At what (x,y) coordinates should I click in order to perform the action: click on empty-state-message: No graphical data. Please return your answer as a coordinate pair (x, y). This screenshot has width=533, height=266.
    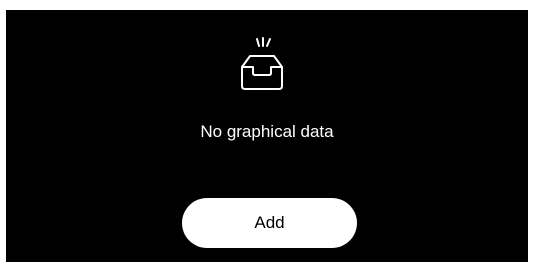
    Looking at the image, I should click on (267, 131).